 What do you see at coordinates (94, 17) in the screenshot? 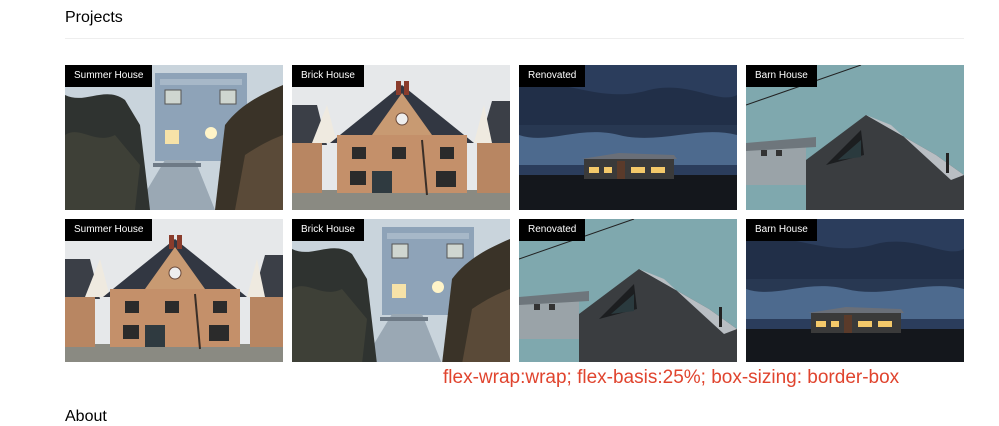
I see `page-title: Projects` at bounding box center [94, 17].